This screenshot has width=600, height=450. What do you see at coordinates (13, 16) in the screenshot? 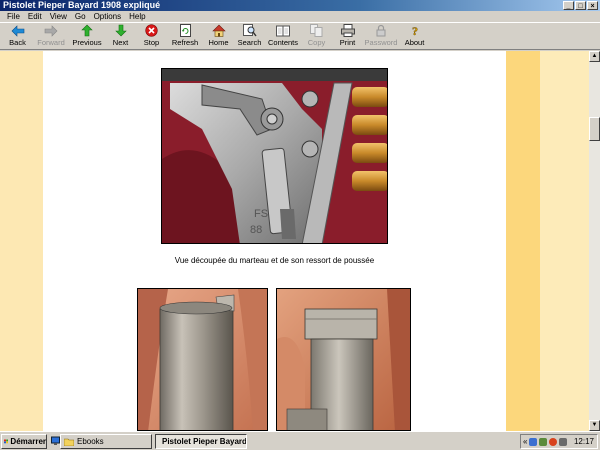
I see `menu-file: File` at bounding box center [13, 16].